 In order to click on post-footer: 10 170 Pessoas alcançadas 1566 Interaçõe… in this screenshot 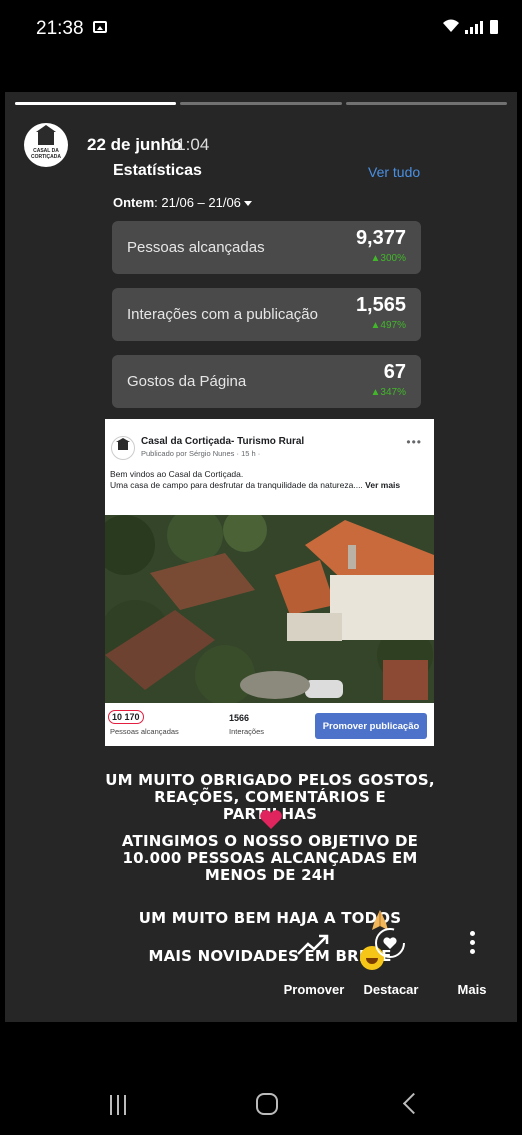, I will do `click(269, 724)`.